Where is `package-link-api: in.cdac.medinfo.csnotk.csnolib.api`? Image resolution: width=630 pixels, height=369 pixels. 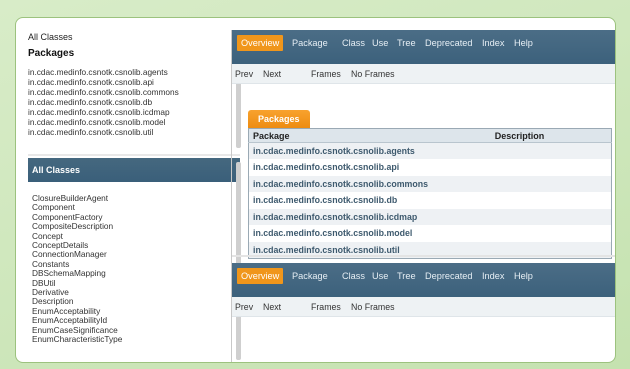 package-link-api: in.cdac.medinfo.csnotk.csnolib.api is located at coordinates (132, 82).